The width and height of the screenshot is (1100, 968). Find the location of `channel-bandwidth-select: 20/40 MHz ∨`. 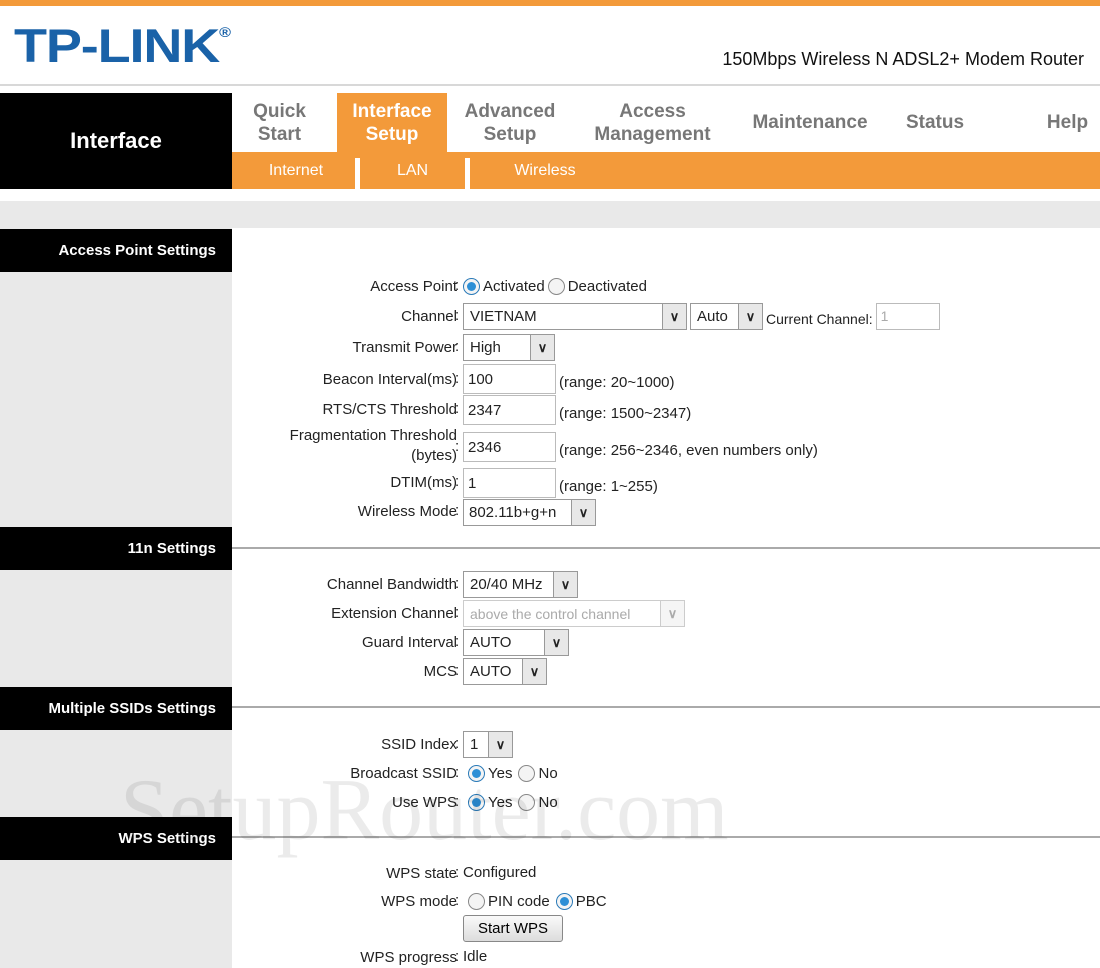

channel-bandwidth-select: 20/40 MHz ∨ is located at coordinates (520, 584).